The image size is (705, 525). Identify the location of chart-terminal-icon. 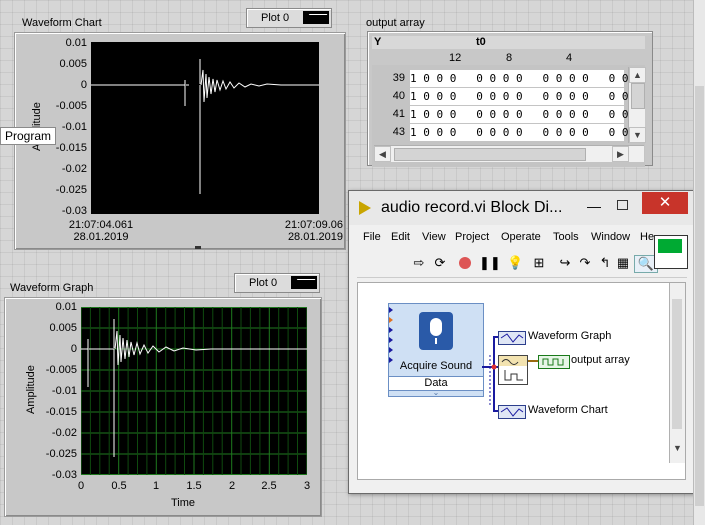
(512, 412).